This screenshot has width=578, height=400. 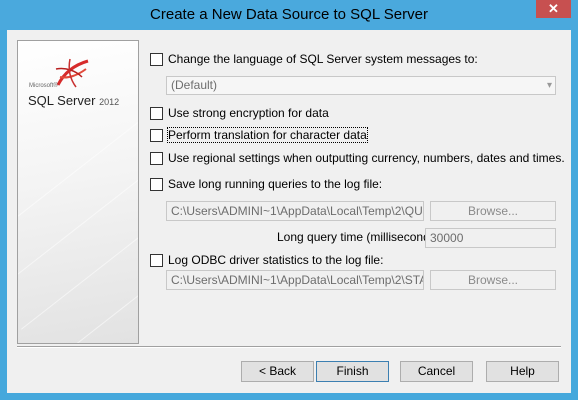 I want to click on logo-year: 2012, so click(x=109, y=102).